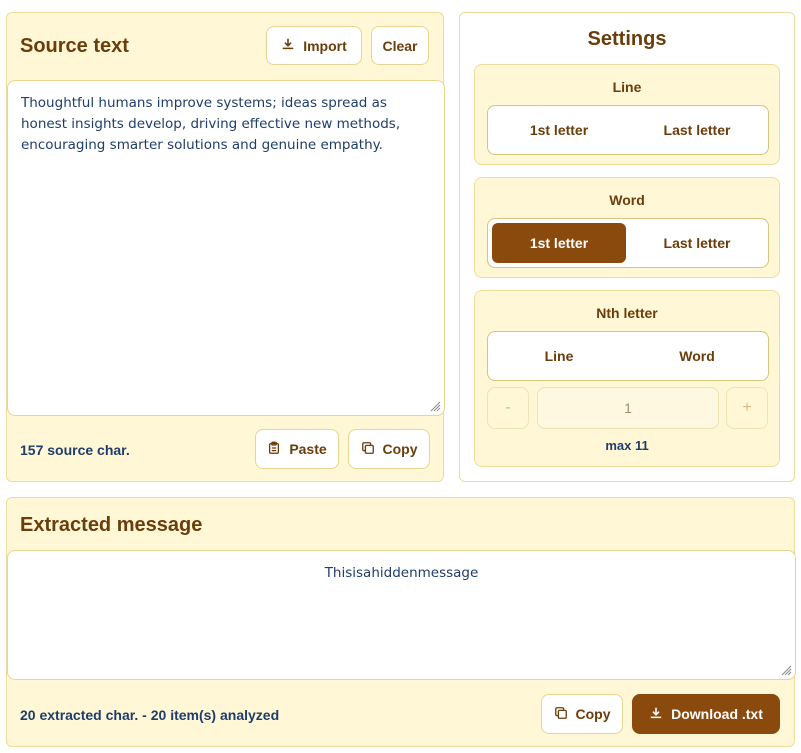 The image size is (801, 753). I want to click on word-group: Word 1st letter Last letter, so click(627, 227).